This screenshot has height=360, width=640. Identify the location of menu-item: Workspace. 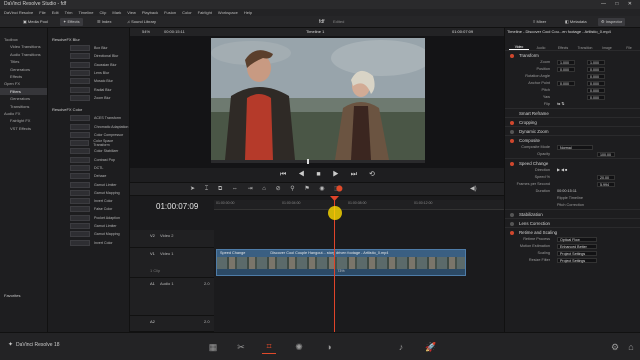
(228, 12).